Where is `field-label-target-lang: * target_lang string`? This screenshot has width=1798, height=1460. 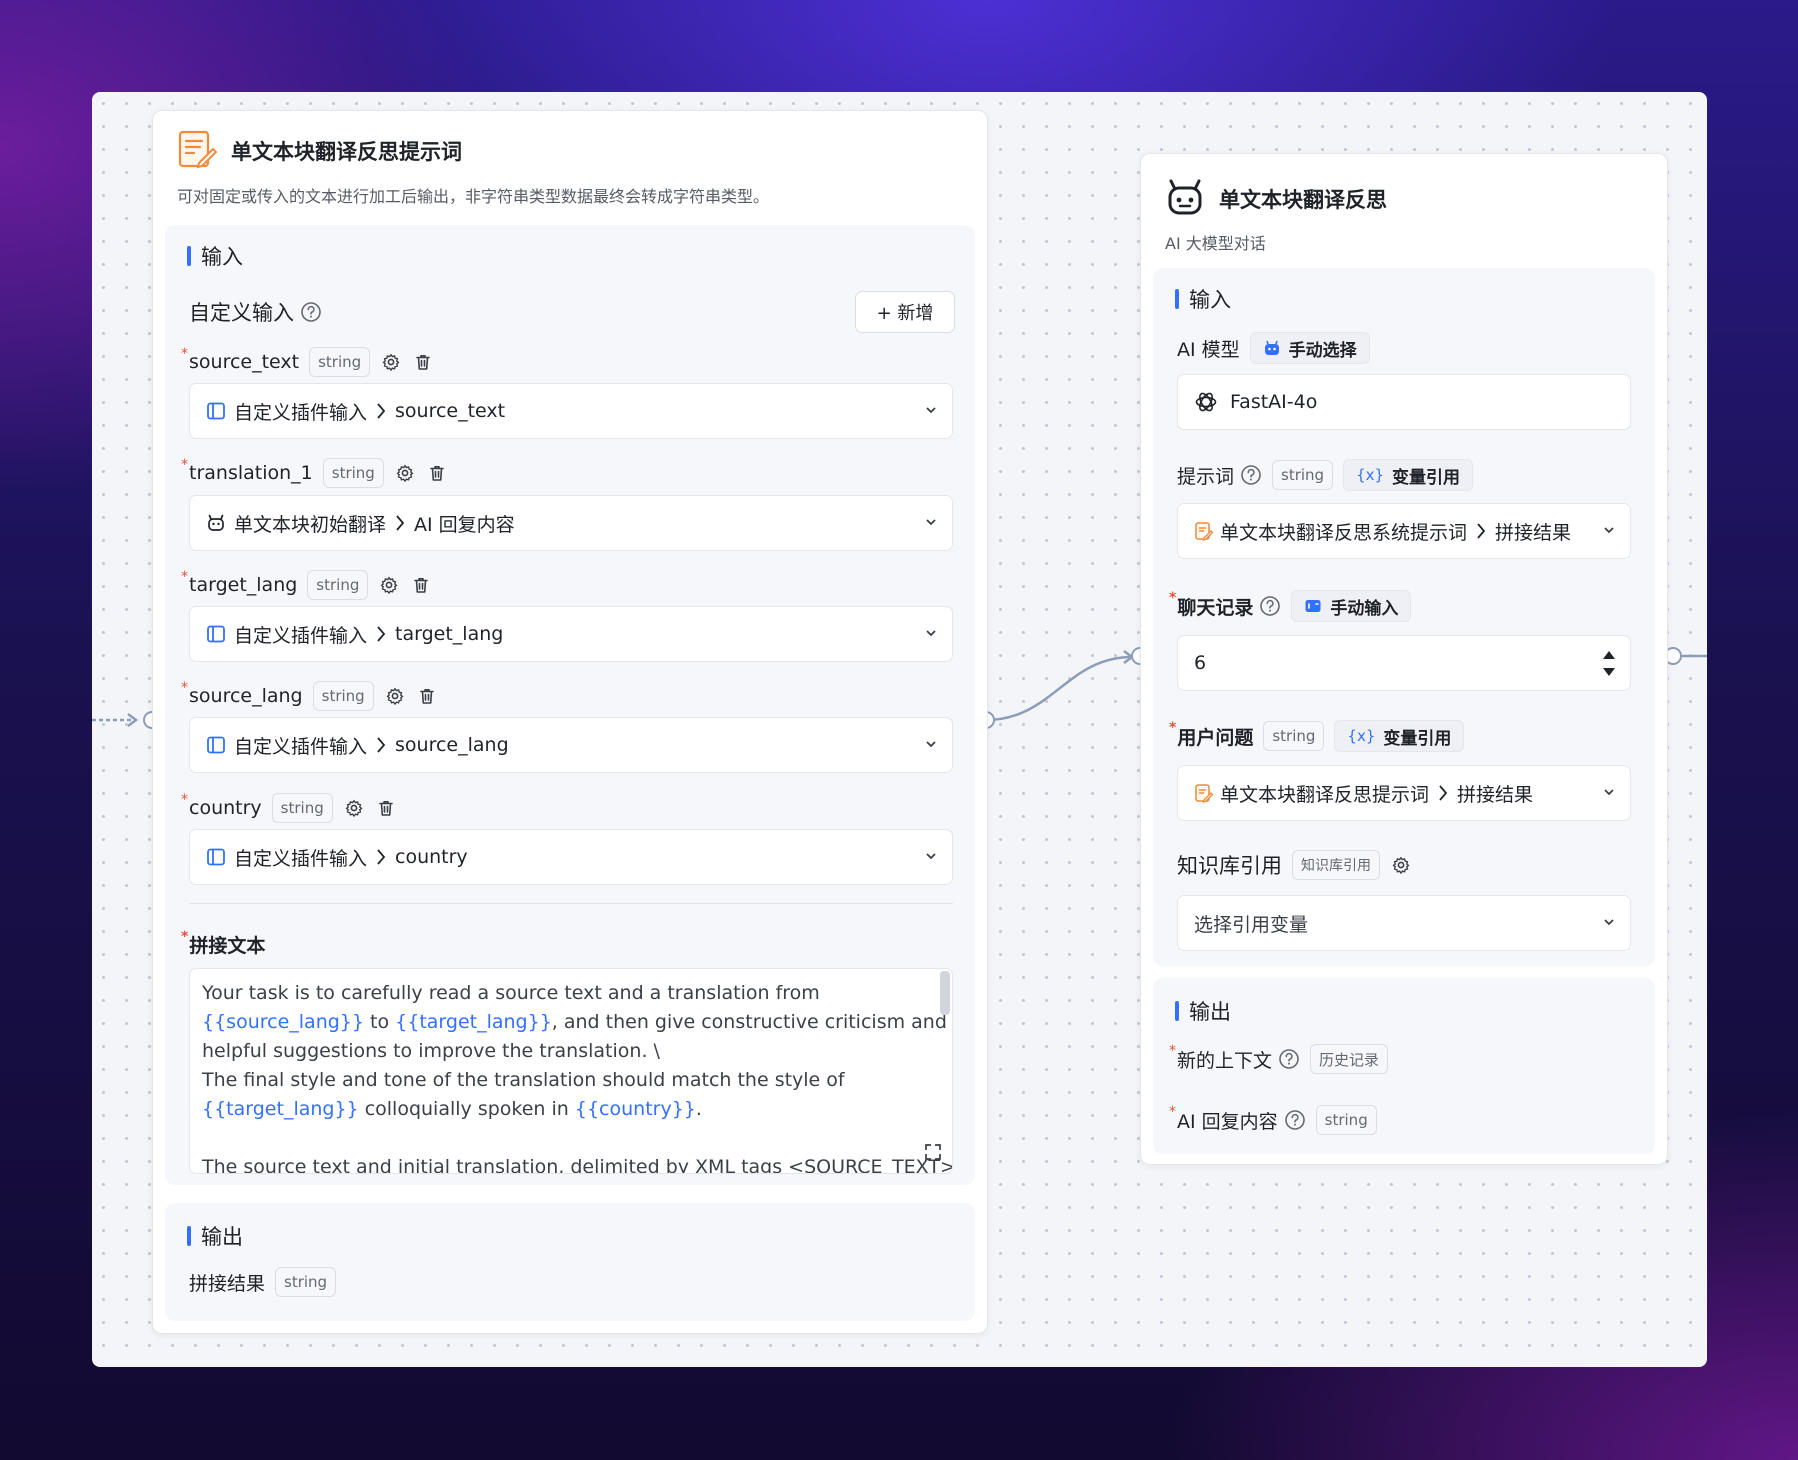
field-label-target-lang: * target_lang string is located at coordinates (306, 584).